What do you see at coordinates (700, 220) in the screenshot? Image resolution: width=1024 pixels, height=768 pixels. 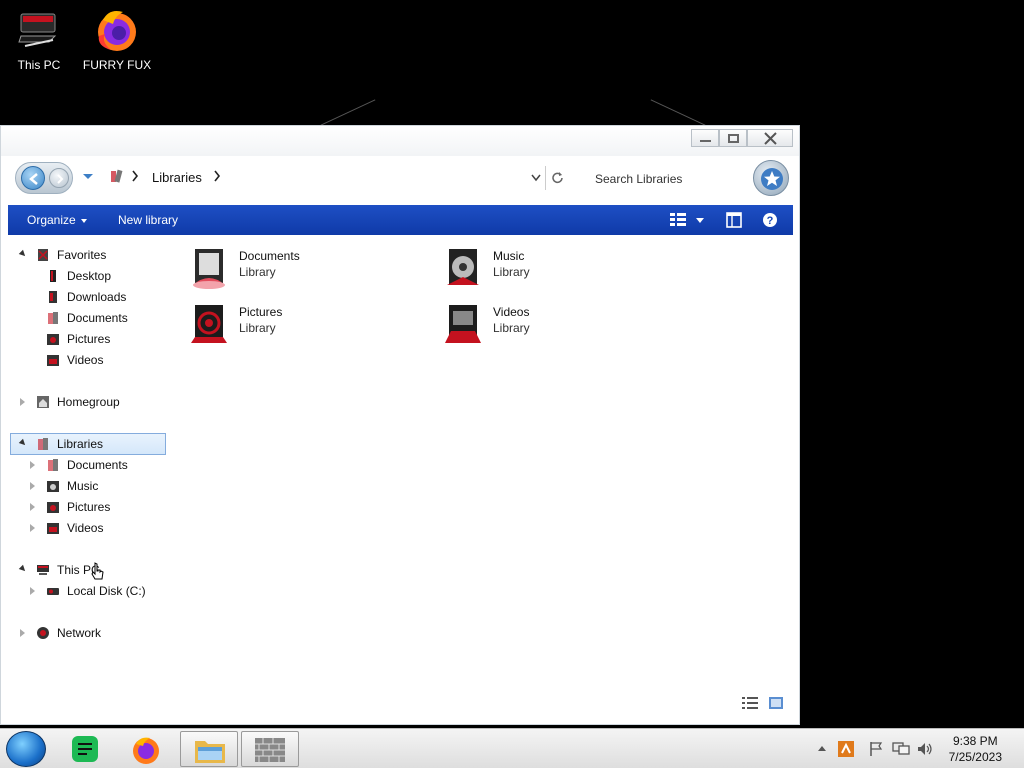 I see `view-options-dropdown` at bounding box center [700, 220].